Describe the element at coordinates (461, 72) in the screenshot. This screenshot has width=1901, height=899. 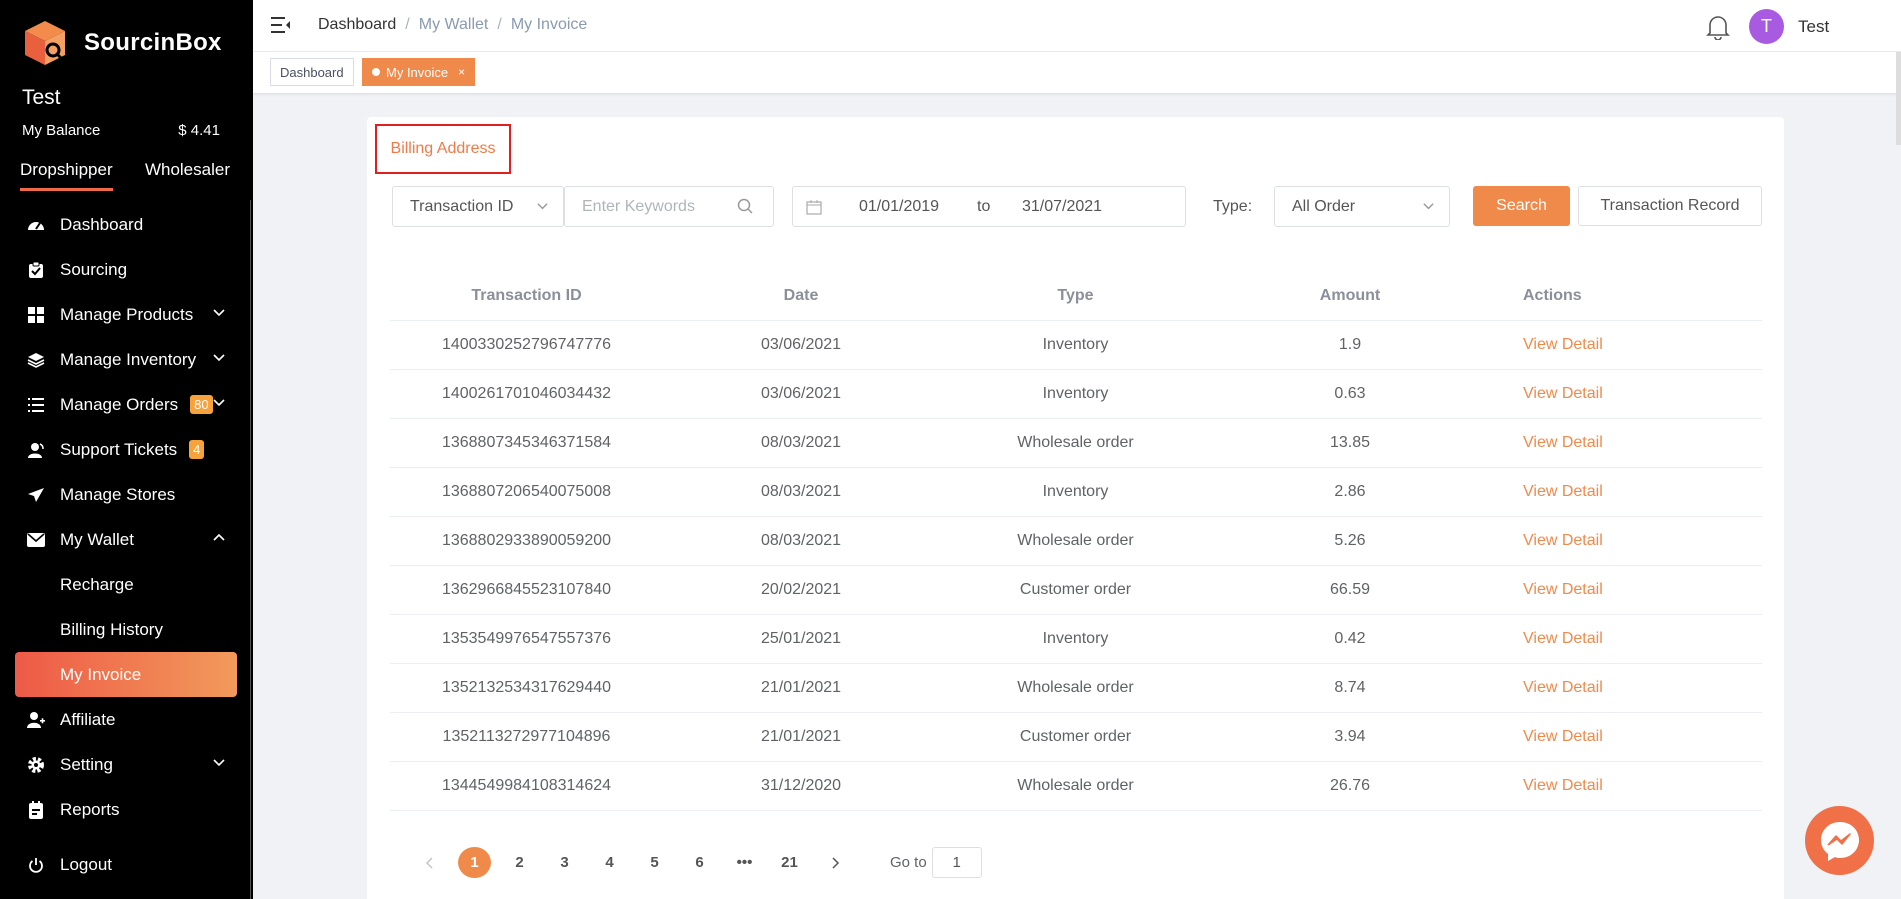
I see `close-icon: ×` at that location.